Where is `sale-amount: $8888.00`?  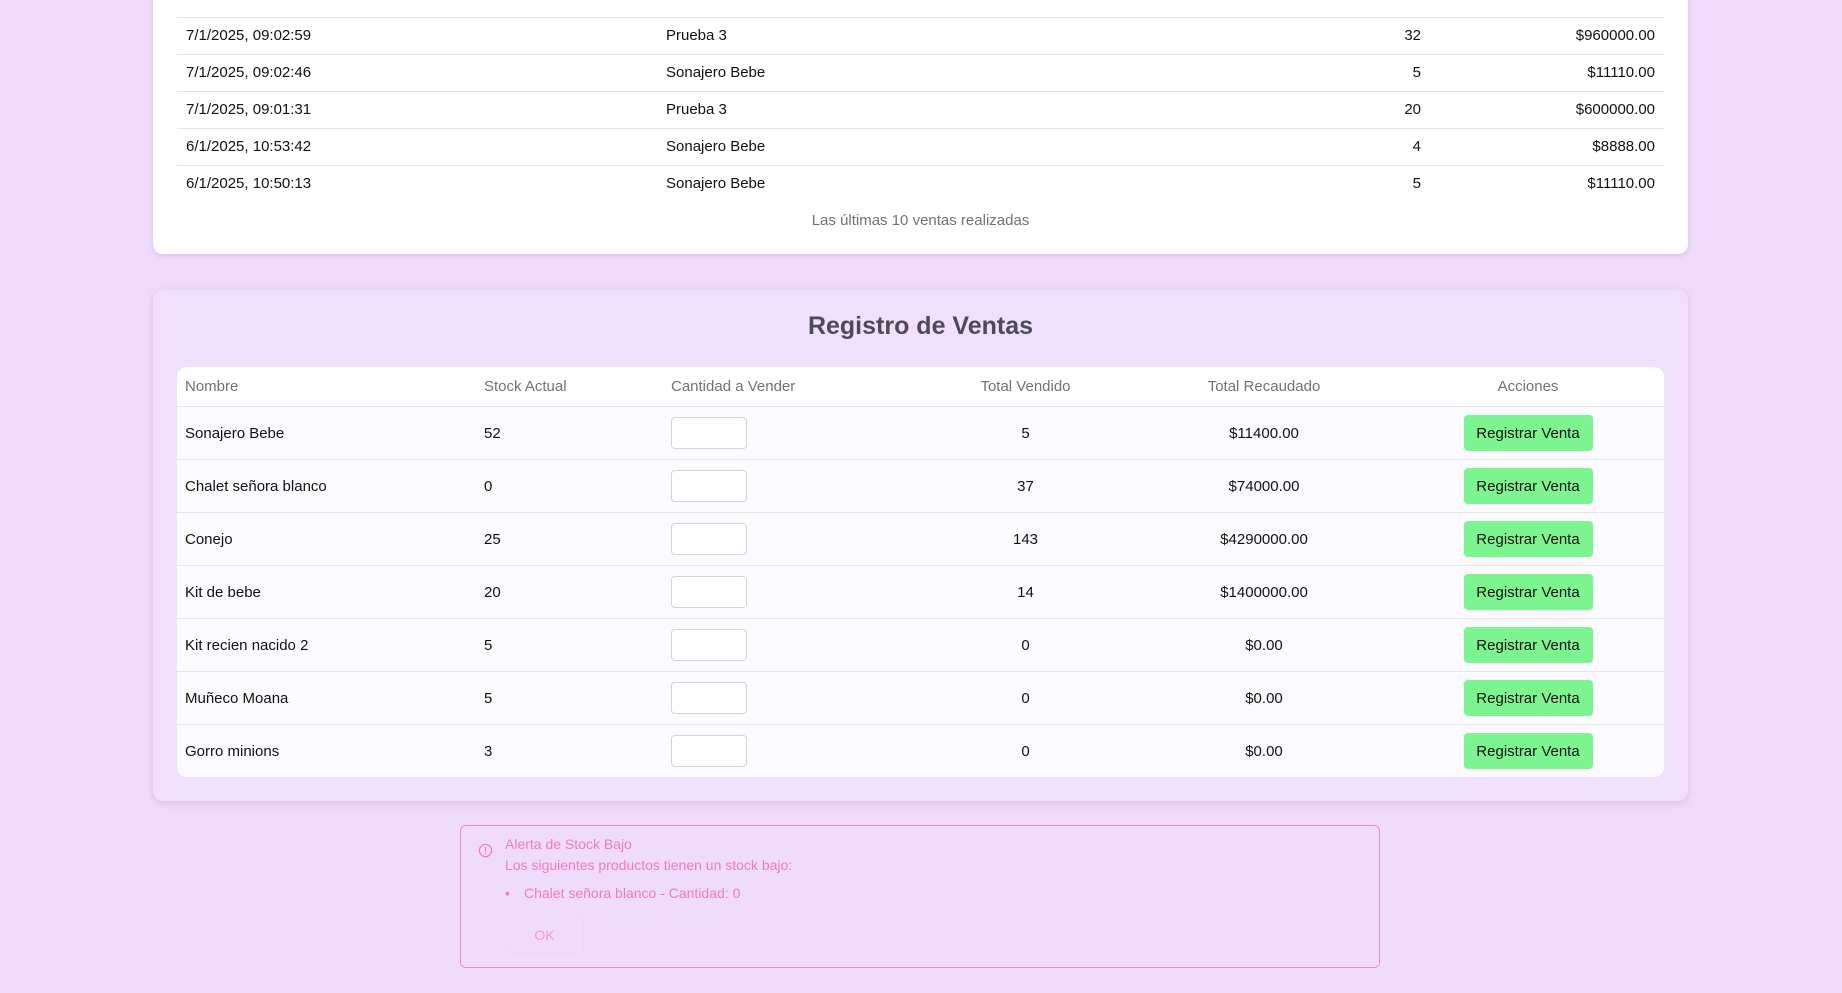 sale-amount: $8888.00 is located at coordinates (1547, 147).